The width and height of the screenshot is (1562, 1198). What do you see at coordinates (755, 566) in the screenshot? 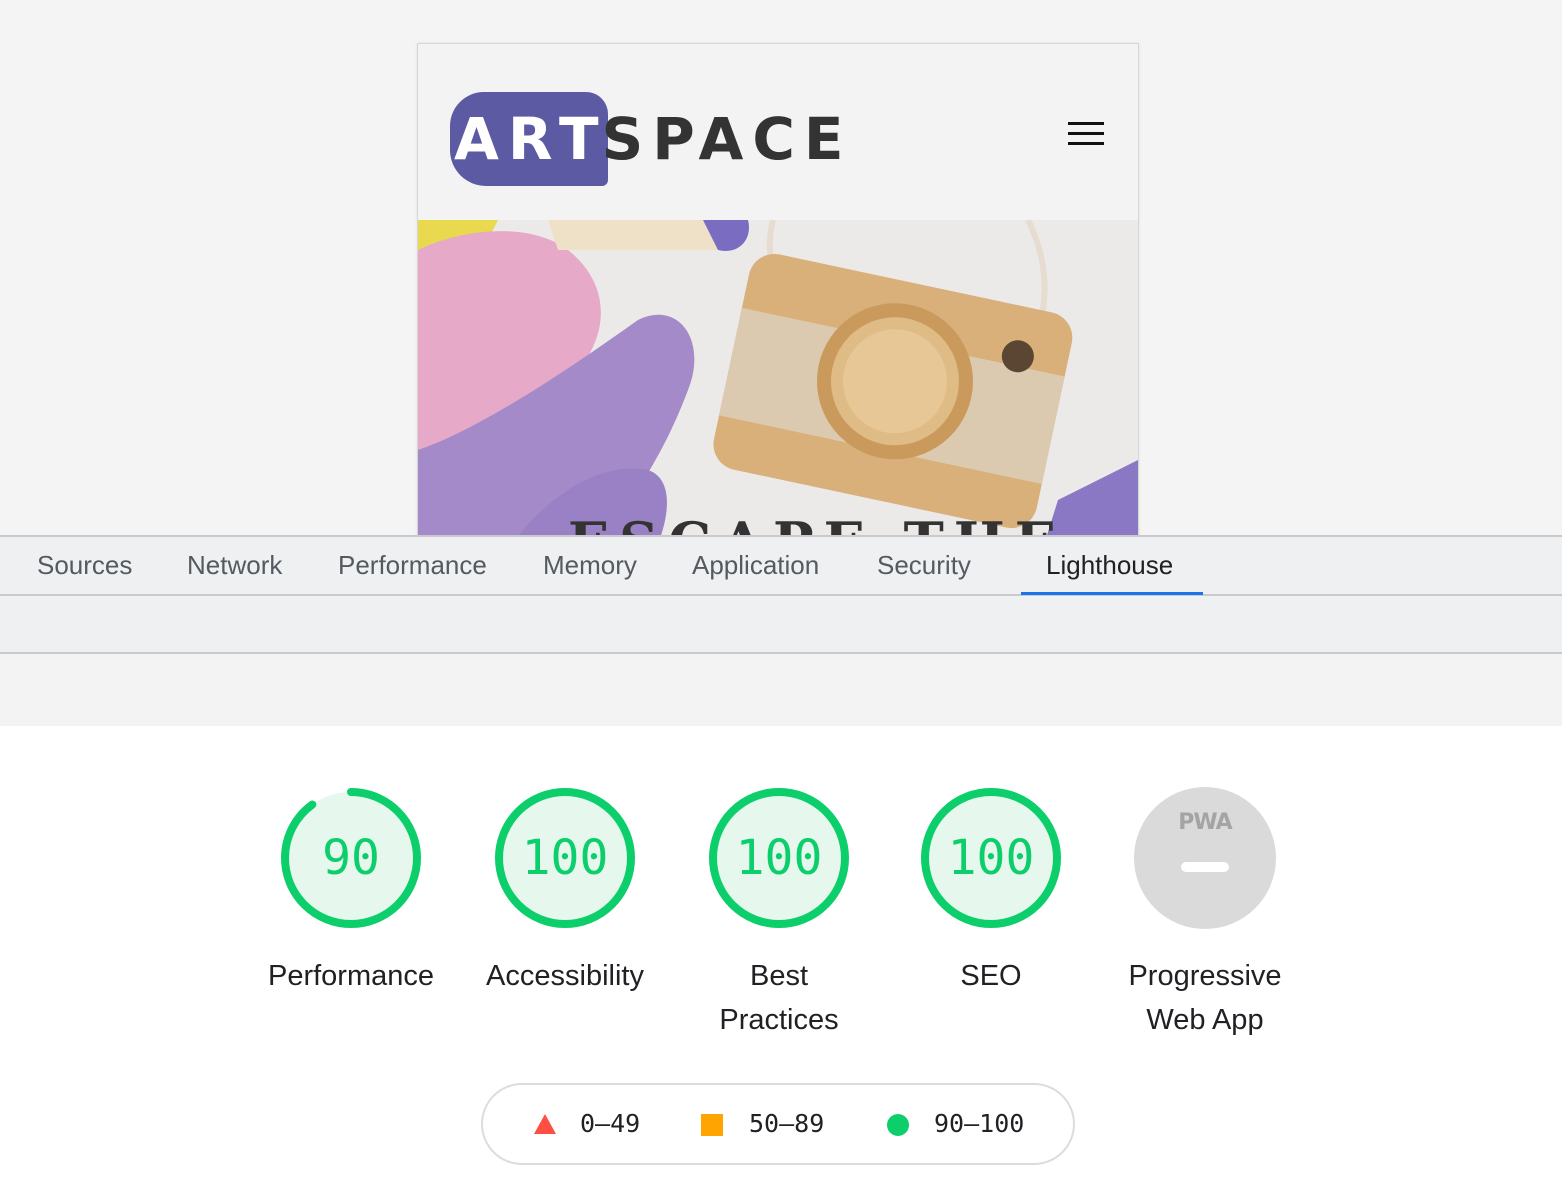
I see `tab-application: Application` at bounding box center [755, 566].